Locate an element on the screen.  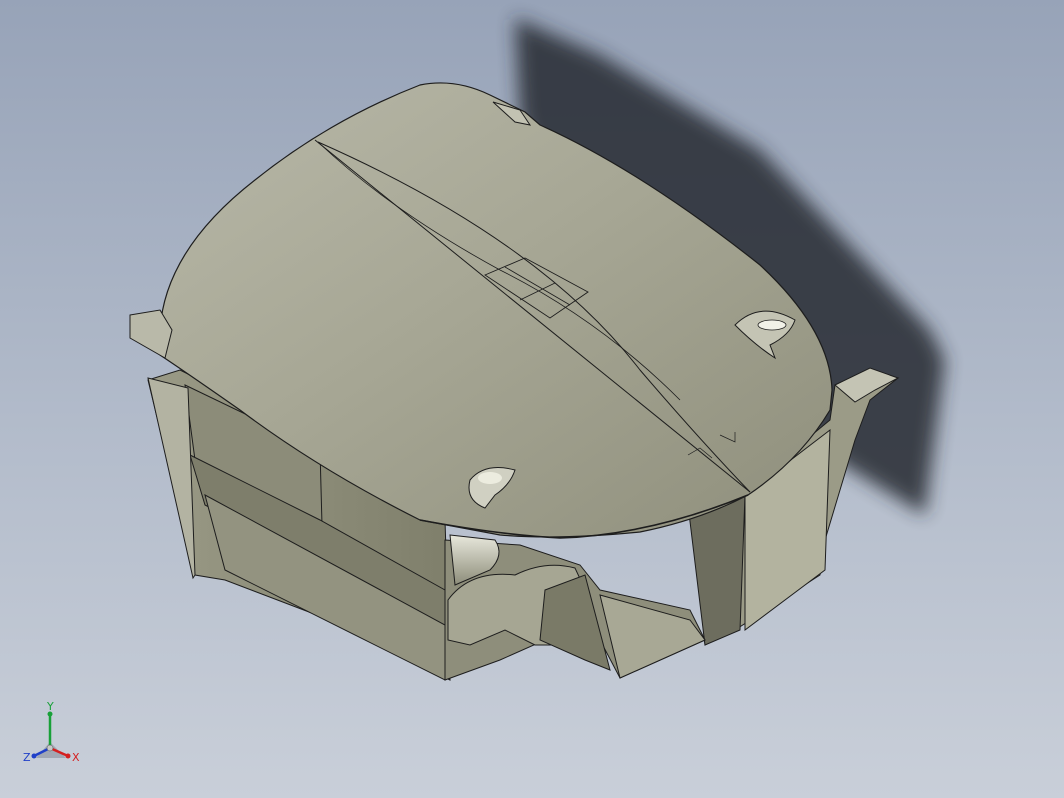
right-latch-hole is located at coordinates (772, 325).